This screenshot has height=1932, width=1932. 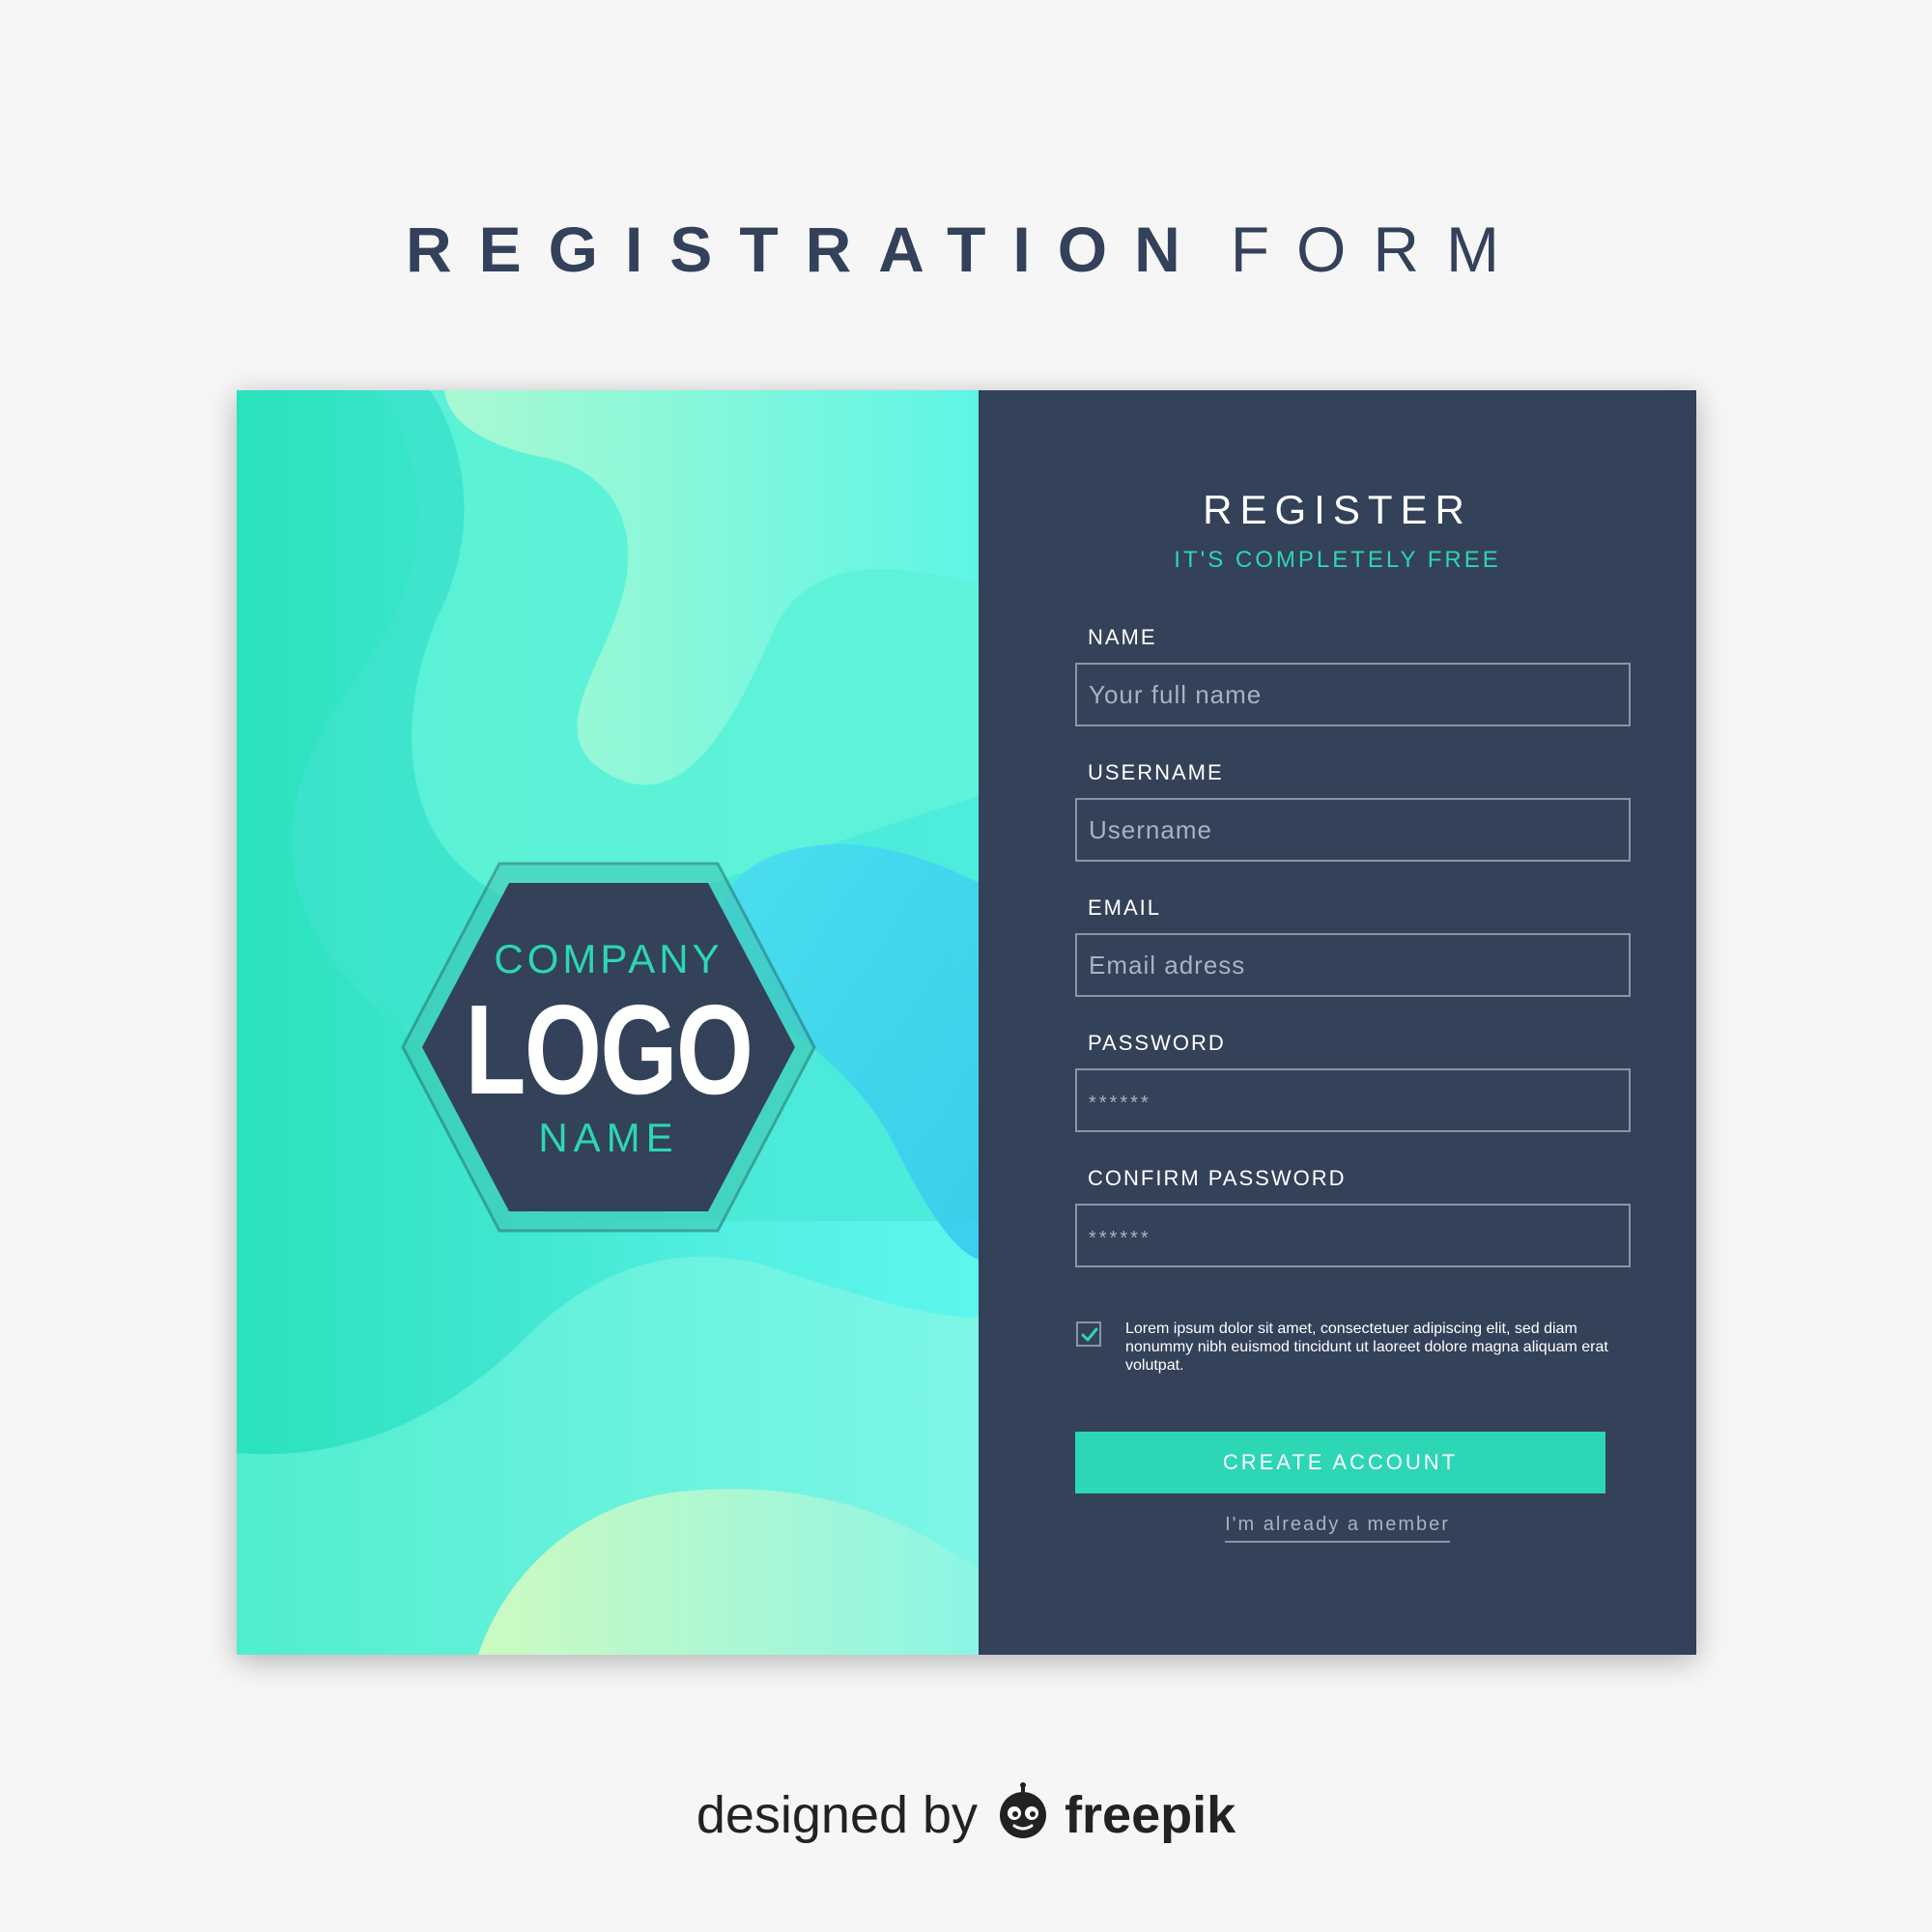 I want to click on page-heading: REGISTRATION FORM, so click(x=966, y=249).